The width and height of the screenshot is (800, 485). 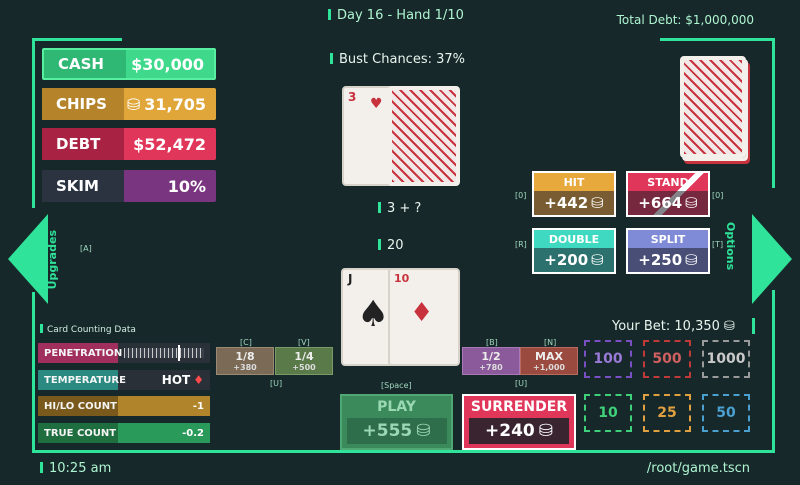 I want to click on dealer-card-rank: 3, so click(x=352, y=97).